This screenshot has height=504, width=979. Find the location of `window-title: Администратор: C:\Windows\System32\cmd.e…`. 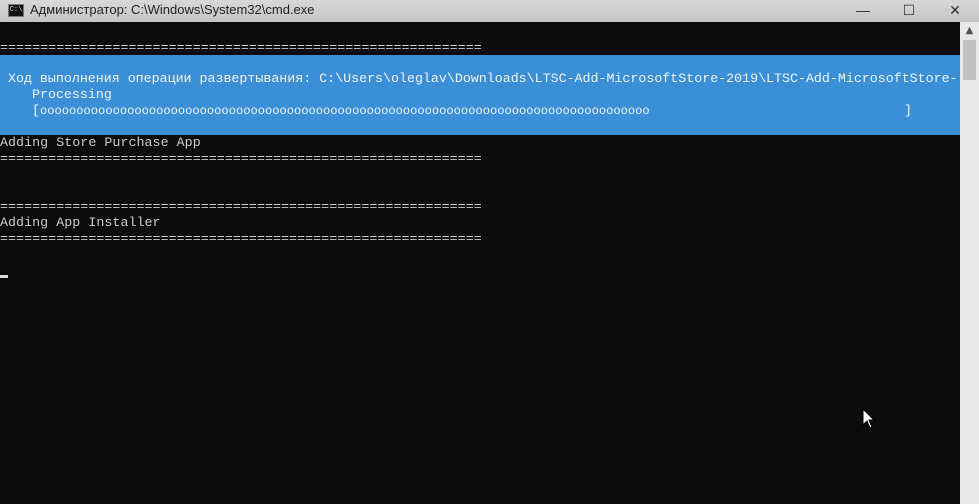

window-title: Администратор: C:\Windows\System32\cmd.e… is located at coordinates (172, 9).